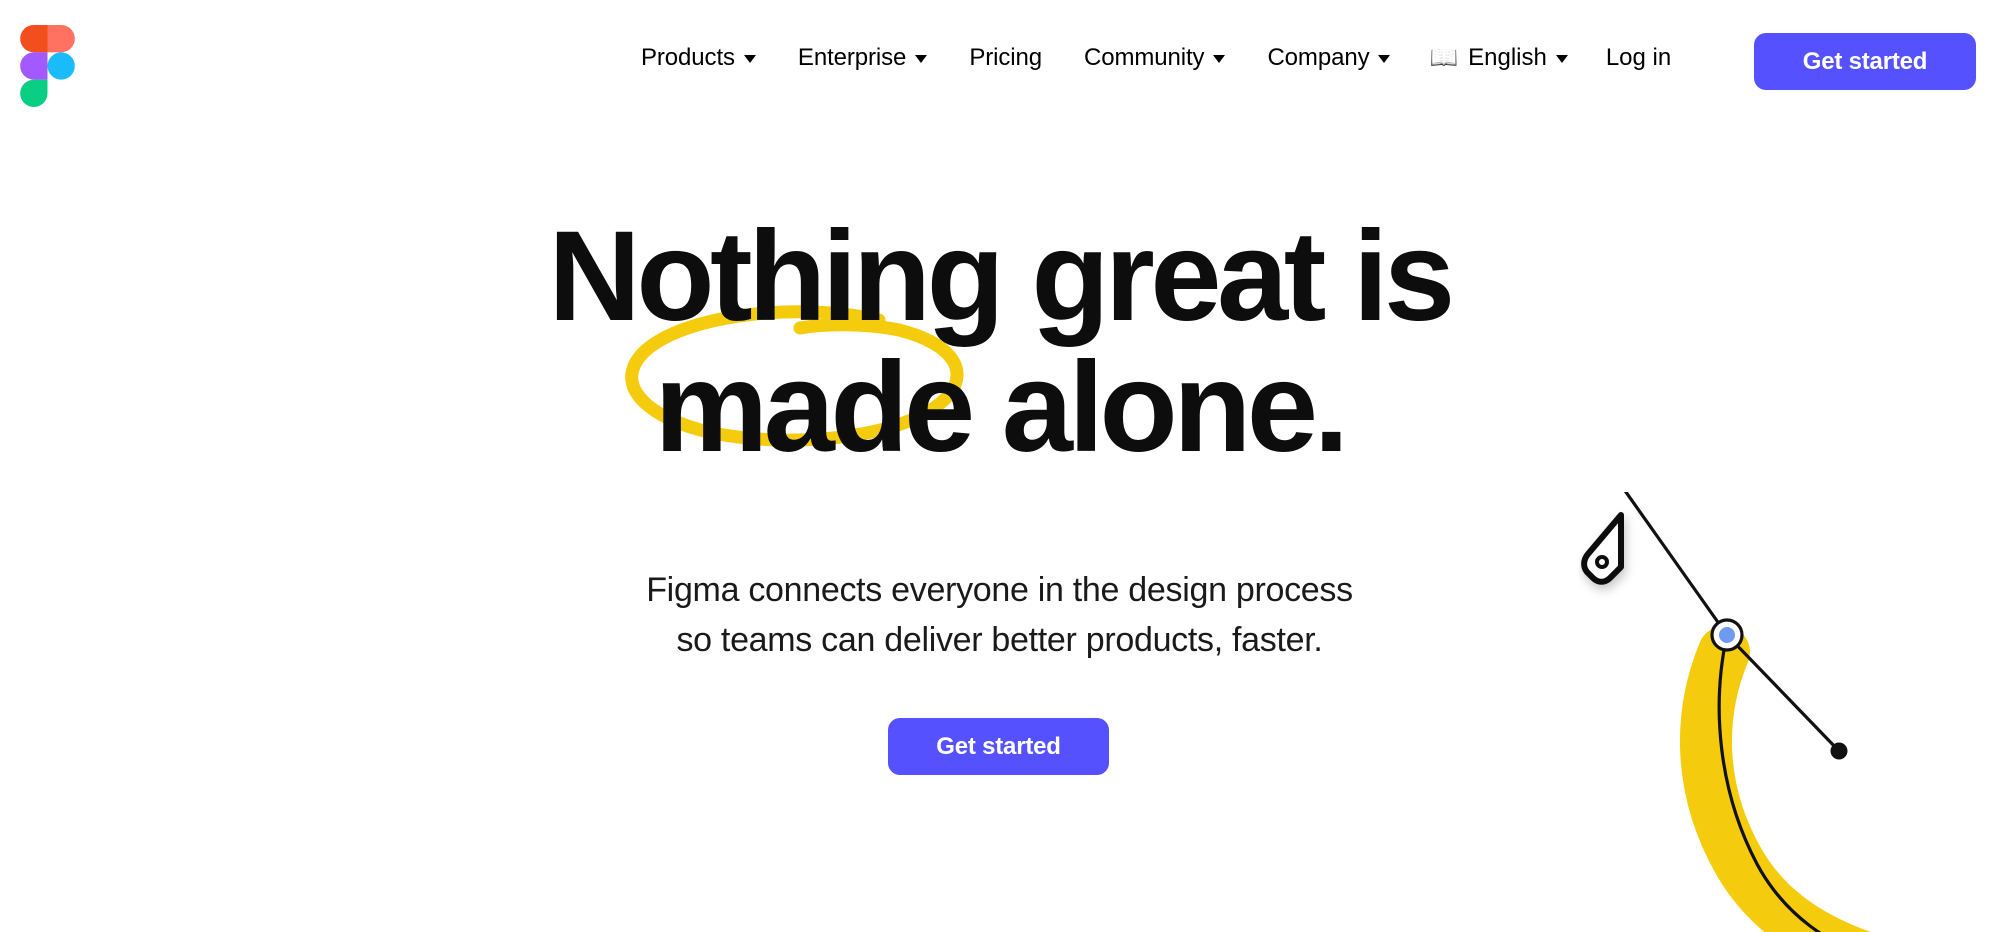  I want to click on figma-logo-icon, so click(47, 66).